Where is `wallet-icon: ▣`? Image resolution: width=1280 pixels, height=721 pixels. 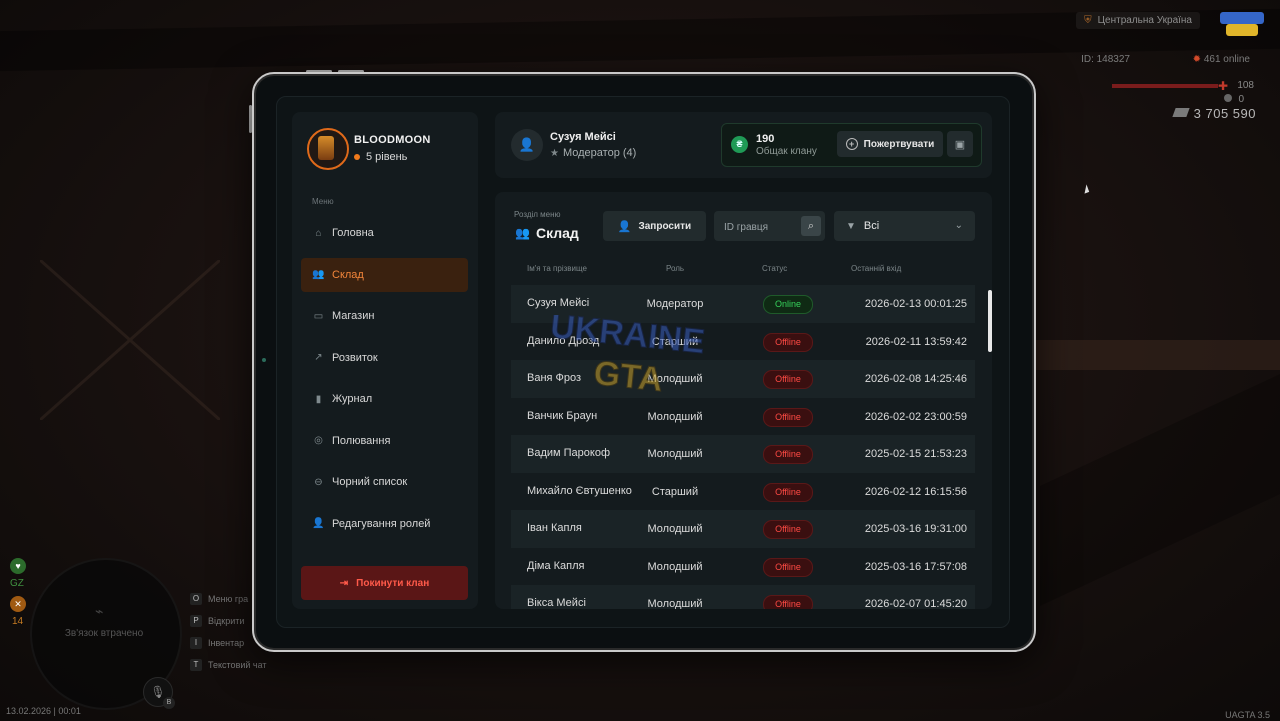
wallet-icon: ▣ is located at coordinates (960, 144).